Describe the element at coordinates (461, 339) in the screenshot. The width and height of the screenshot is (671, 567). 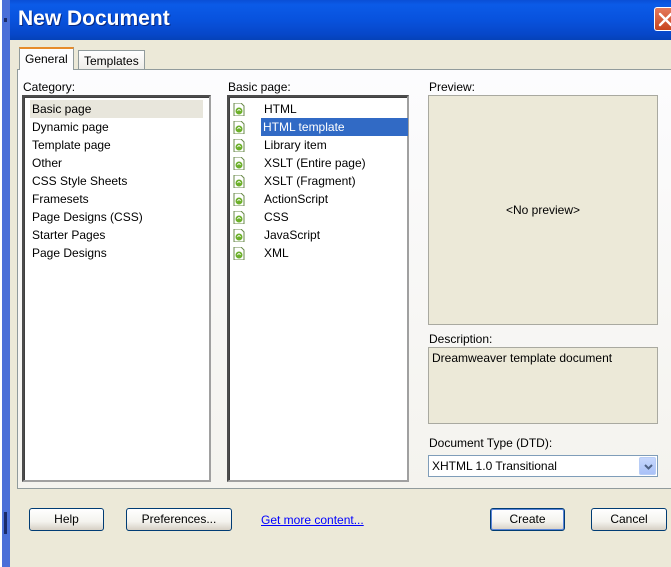
I see `description-label: Description:` at that location.